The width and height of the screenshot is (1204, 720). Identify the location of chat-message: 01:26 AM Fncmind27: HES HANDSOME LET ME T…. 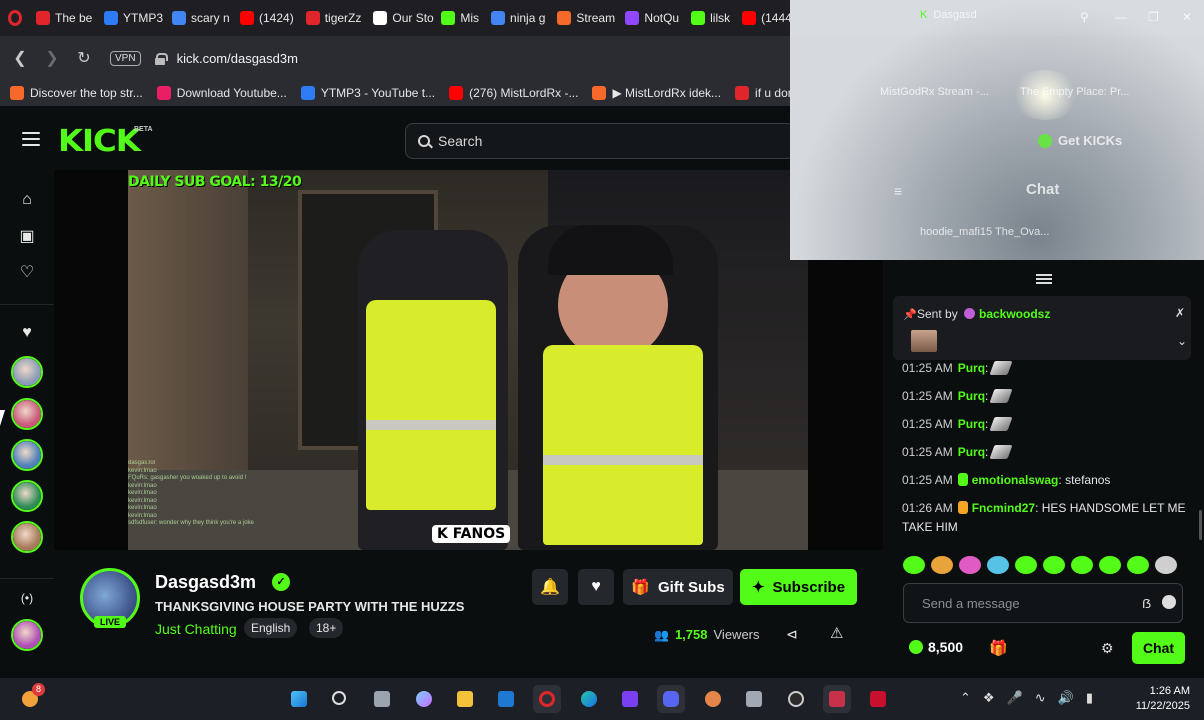
(1047, 518).